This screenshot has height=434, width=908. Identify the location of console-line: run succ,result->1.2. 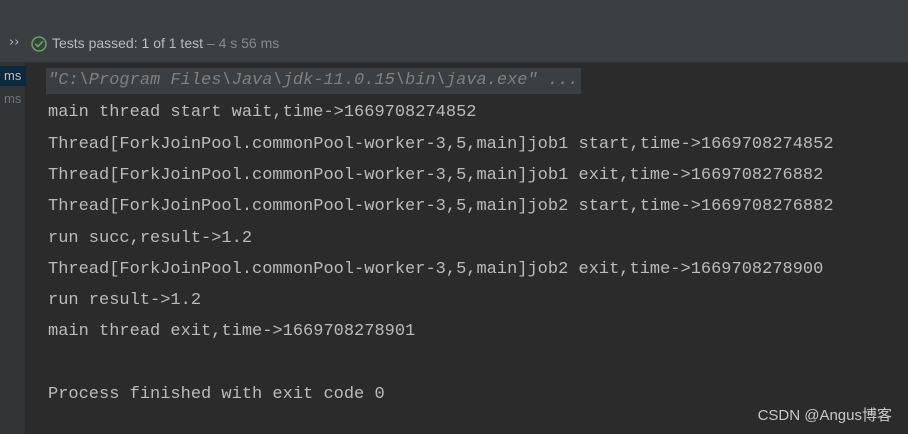
(150, 238).